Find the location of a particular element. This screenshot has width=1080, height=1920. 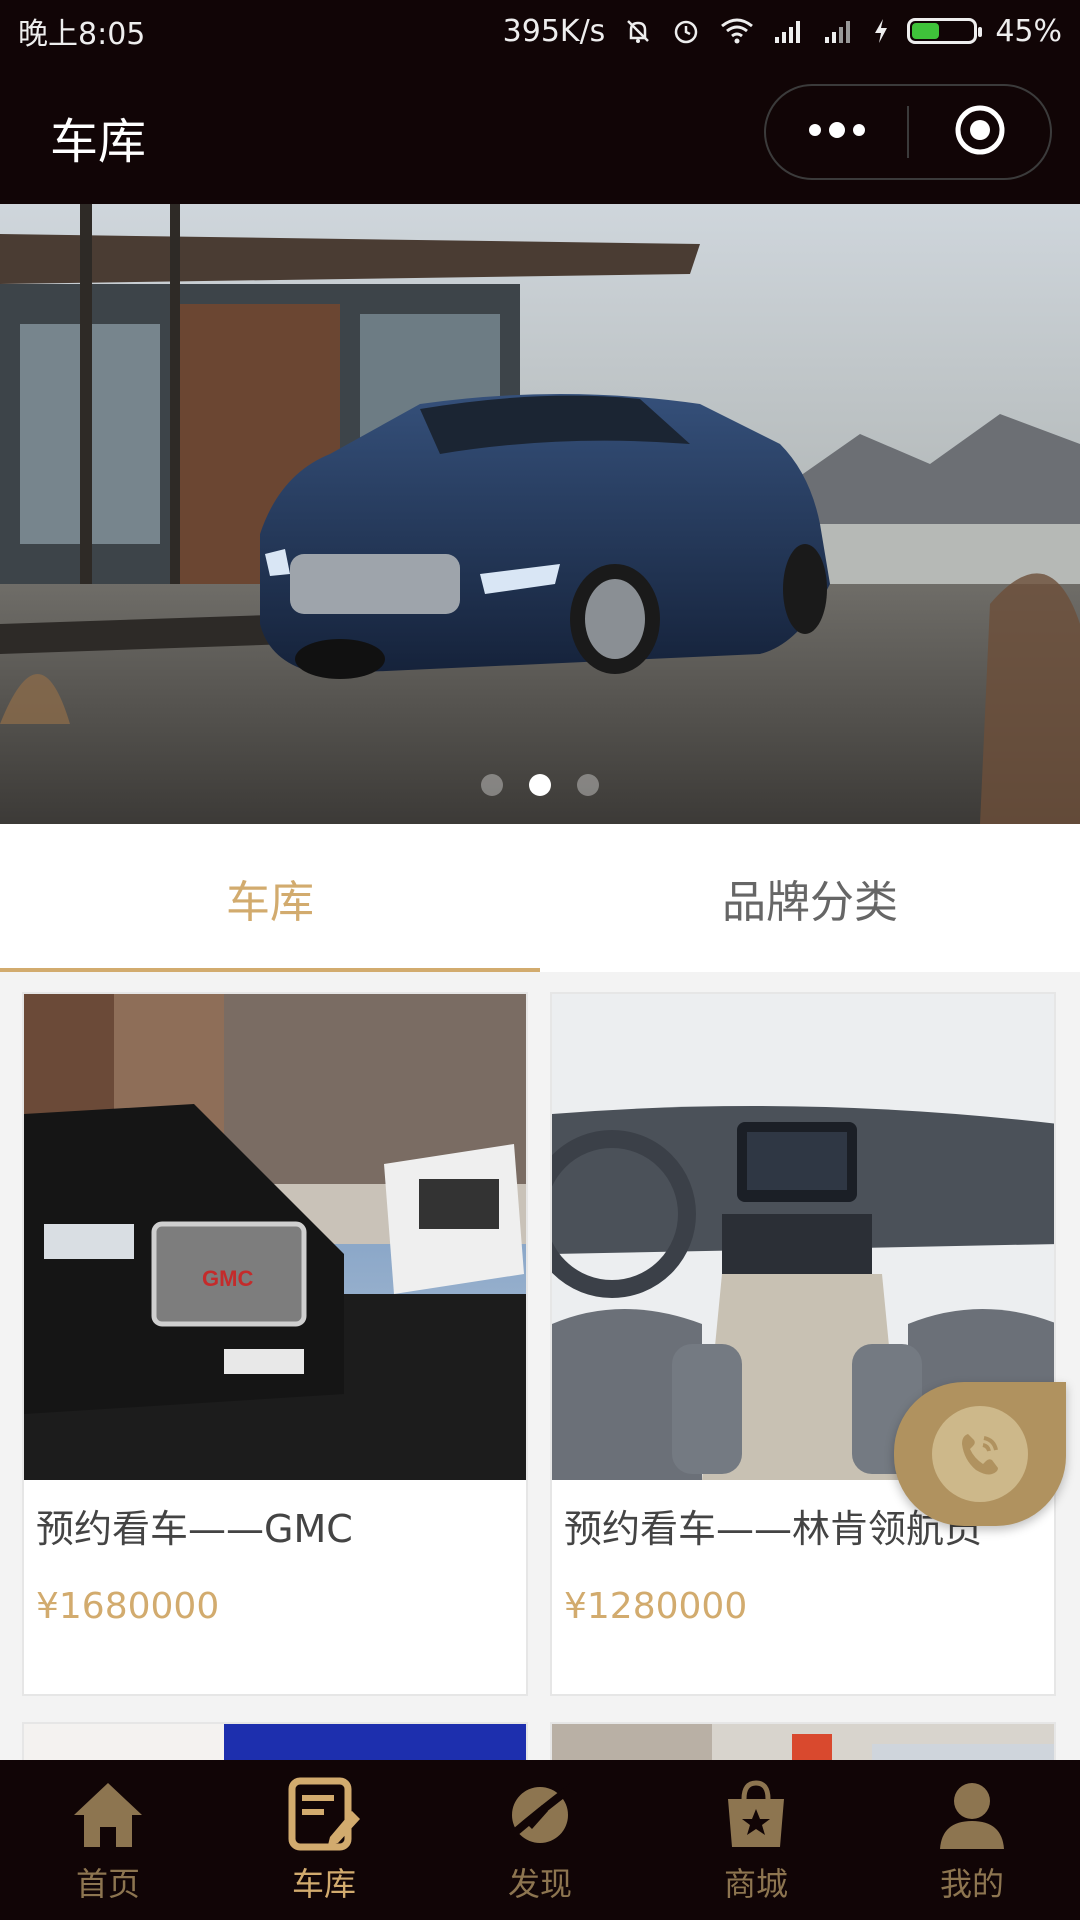

car-price: ¥1680000 is located at coordinates (128, 1606).